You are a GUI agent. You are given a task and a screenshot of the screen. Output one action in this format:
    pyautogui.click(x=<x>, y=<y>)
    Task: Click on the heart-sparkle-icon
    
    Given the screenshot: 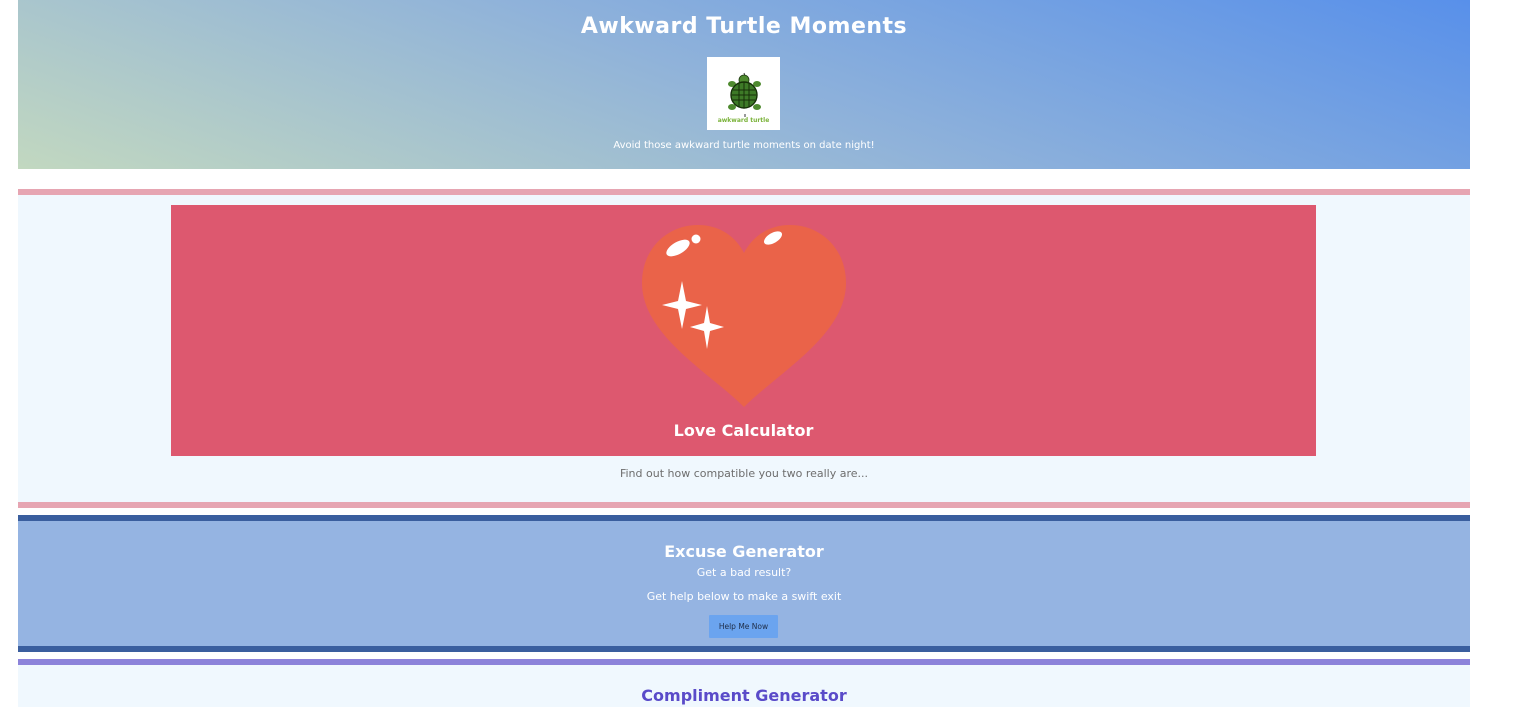 What is the action you would take?
    pyautogui.click(x=744, y=316)
    